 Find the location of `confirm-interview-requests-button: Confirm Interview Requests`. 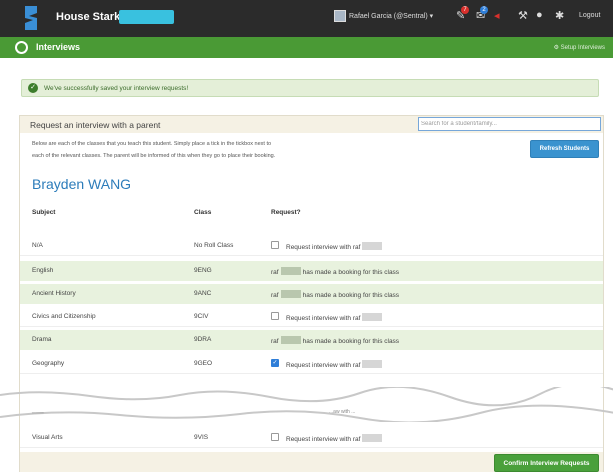

confirm-interview-requests-button: Confirm Interview Requests is located at coordinates (546, 463).